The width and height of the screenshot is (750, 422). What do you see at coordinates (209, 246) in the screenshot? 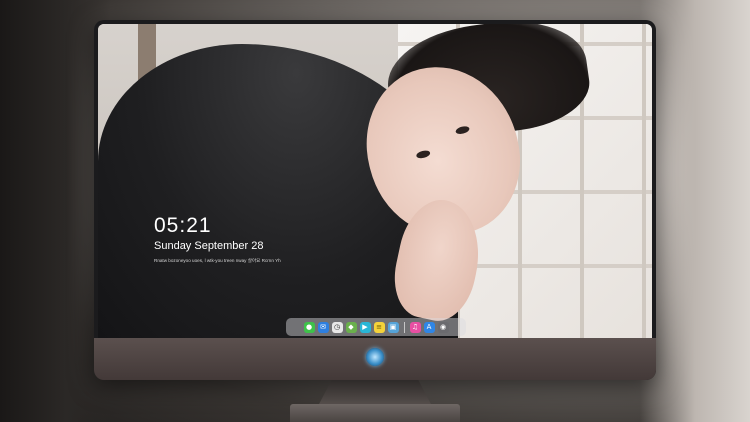
I see `lockscreen-date: Sunday September 28` at bounding box center [209, 246].